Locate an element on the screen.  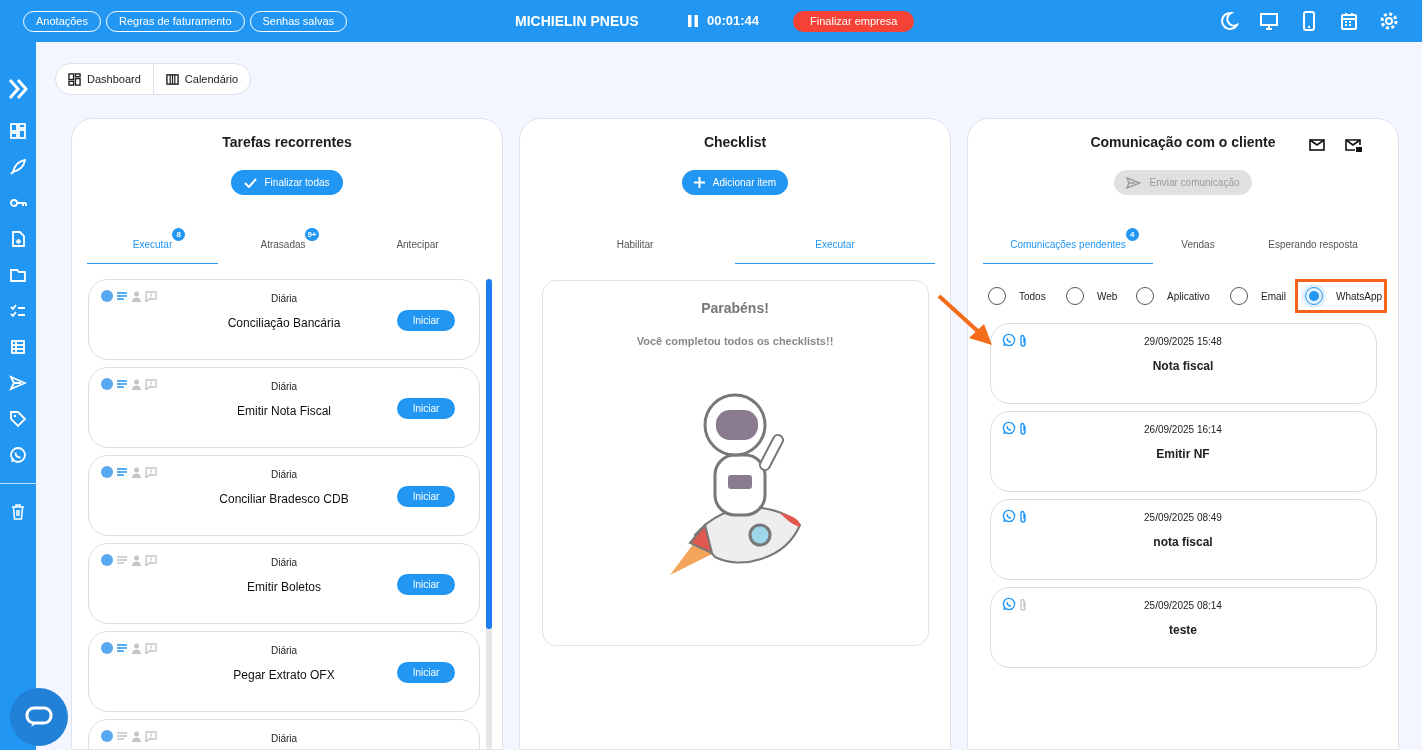
task-title: Conciliação Bancária is located at coordinates (284, 323).